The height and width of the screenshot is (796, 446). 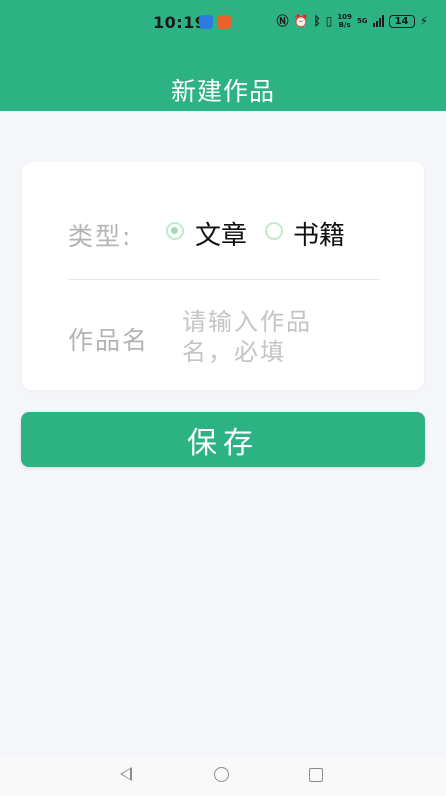 What do you see at coordinates (378, 21) in the screenshot?
I see `signal-icon` at bounding box center [378, 21].